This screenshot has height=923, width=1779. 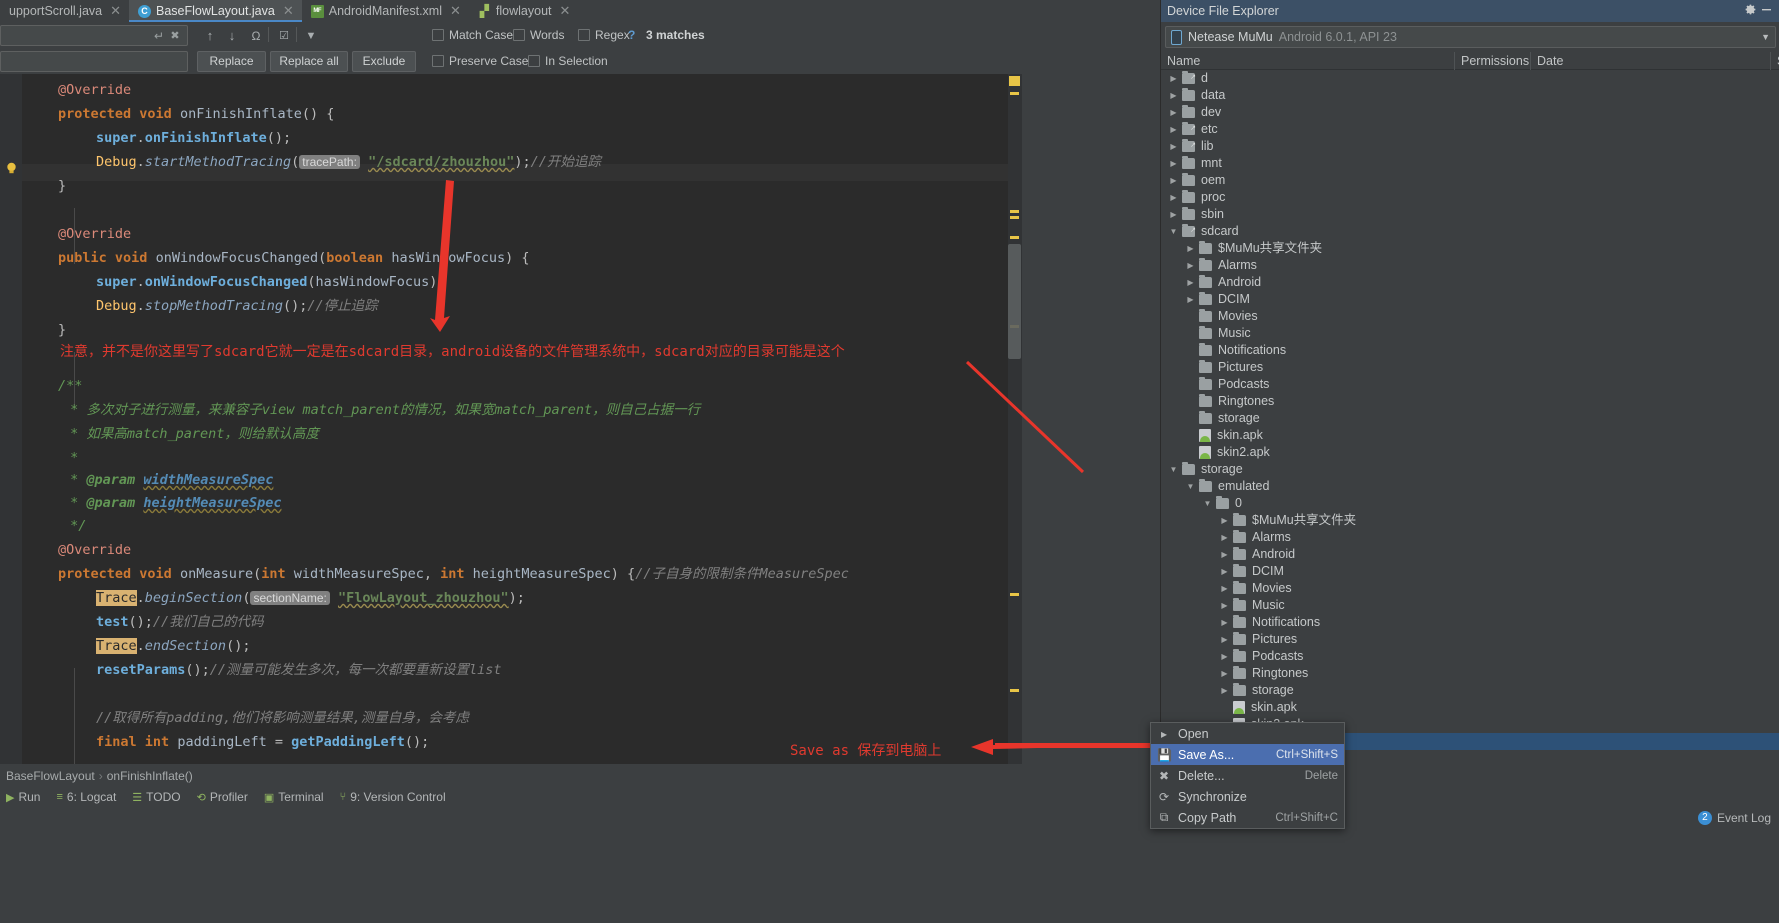 I want to click on tree-row: ▶sbindrwxr-x---2019-08-25 13:10, so click(x=1470, y=214).